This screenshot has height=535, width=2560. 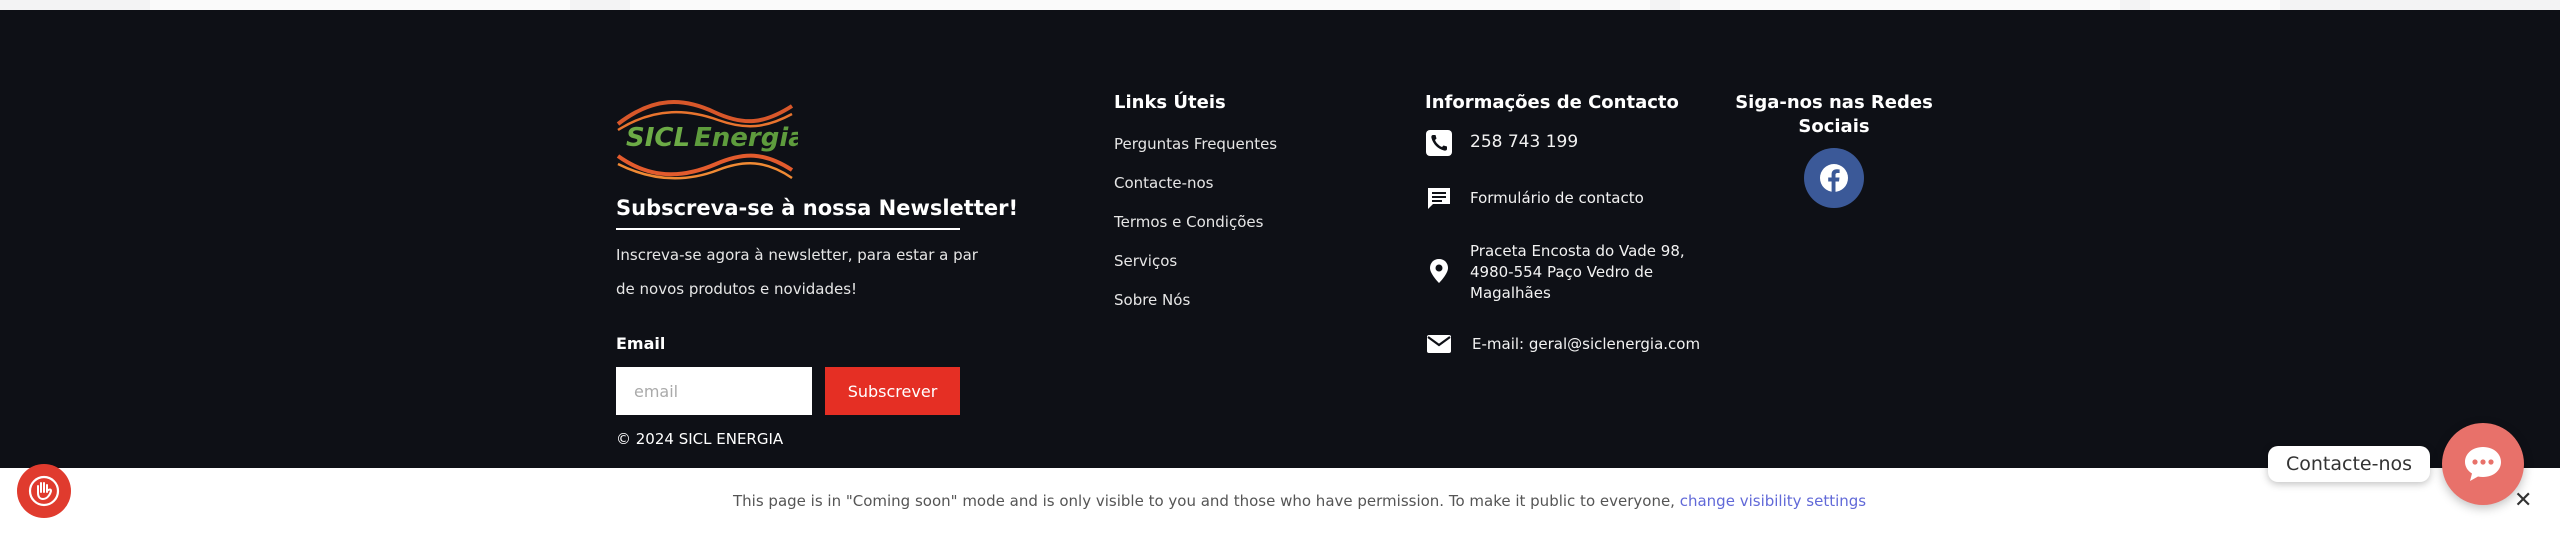 I want to click on contact-column-title: Informações de Contacto, so click(x=1552, y=102).